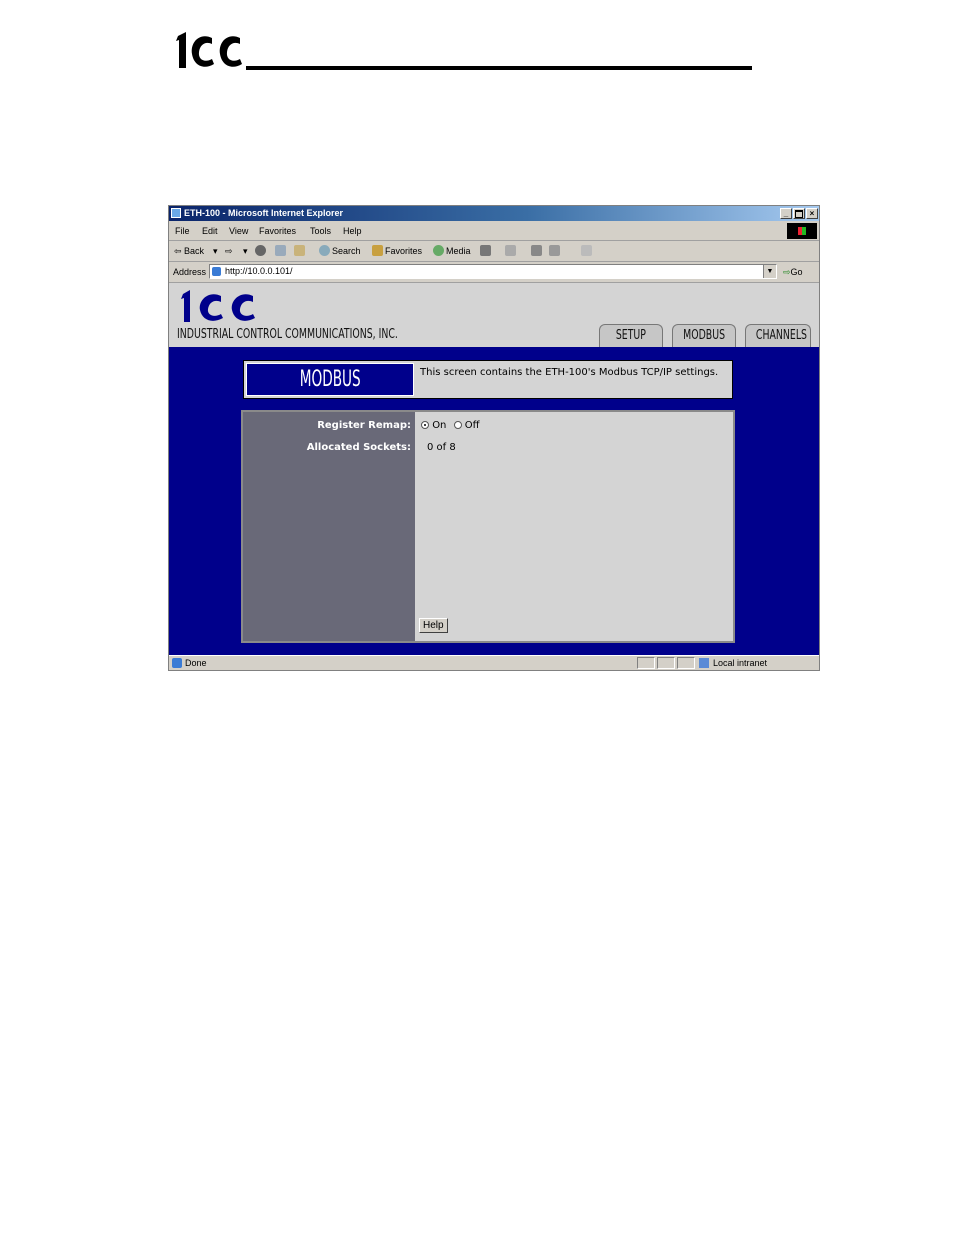  What do you see at coordinates (264, 213) in the screenshot?
I see `window-title: ETH-100 - Microsoft Internet Explorer` at bounding box center [264, 213].